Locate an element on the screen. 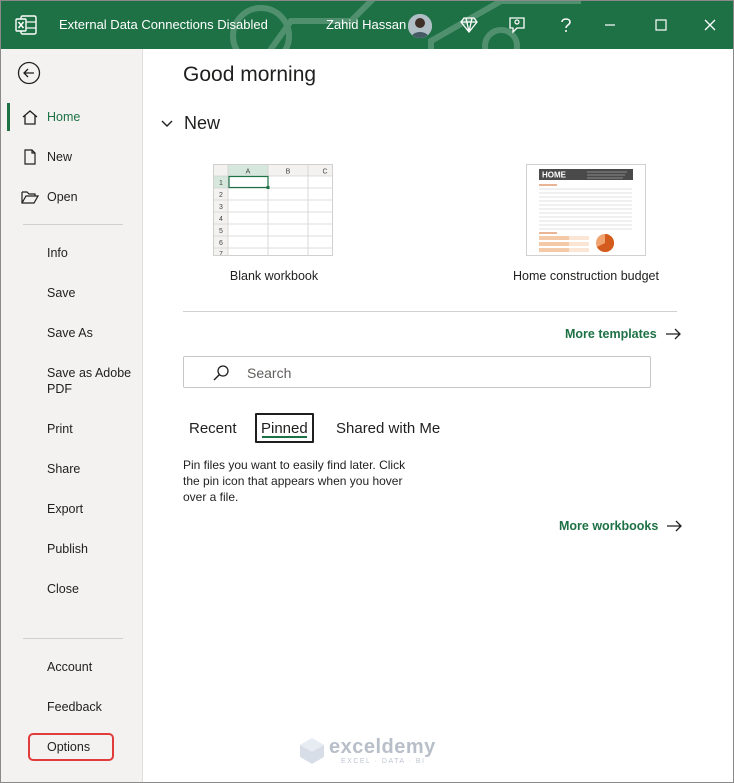 The image size is (734, 783). minimize-icon is located at coordinates (610, 25).